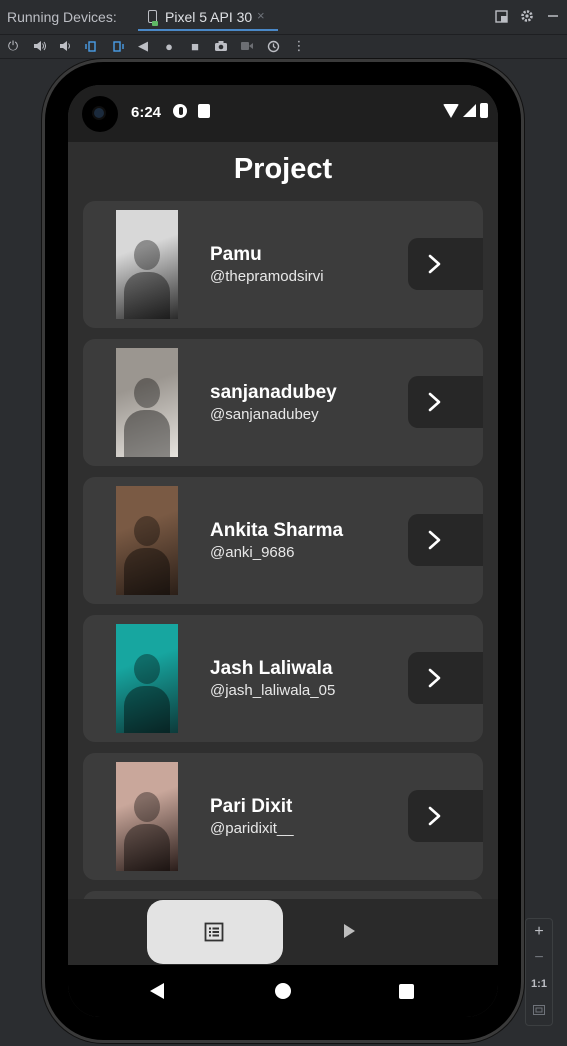 Image resolution: width=567 pixels, height=1046 pixels. I want to click on profile-name: Ankita Sharma, so click(277, 530).